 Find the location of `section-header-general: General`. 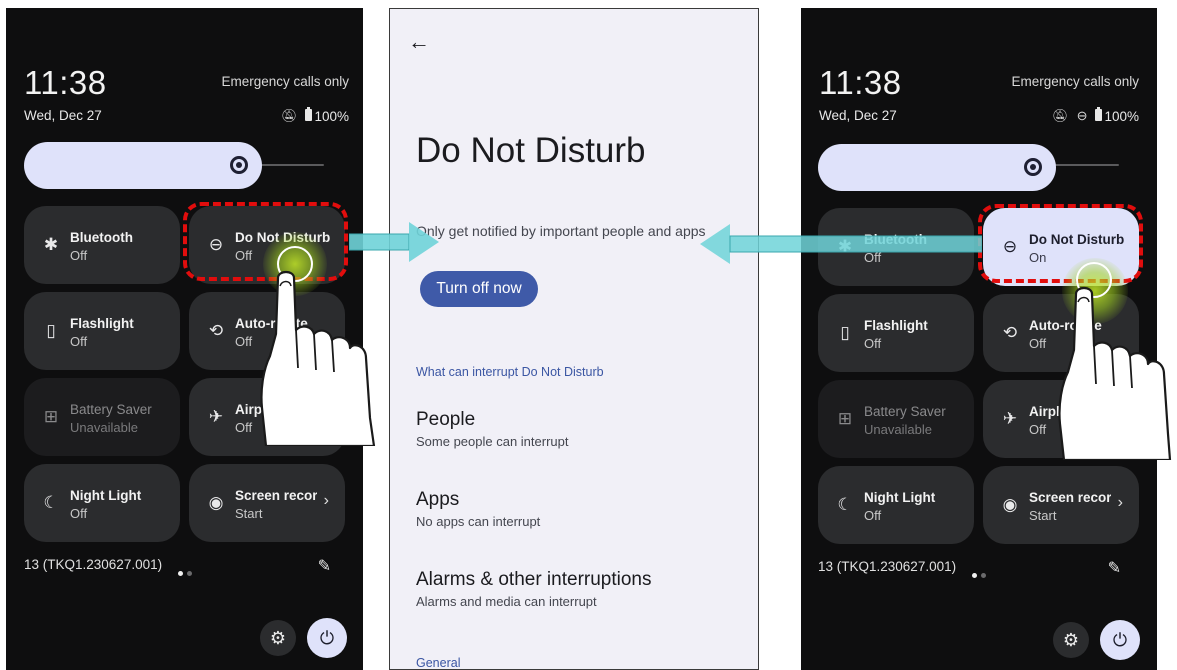

section-header-general: General is located at coordinates (438, 663).